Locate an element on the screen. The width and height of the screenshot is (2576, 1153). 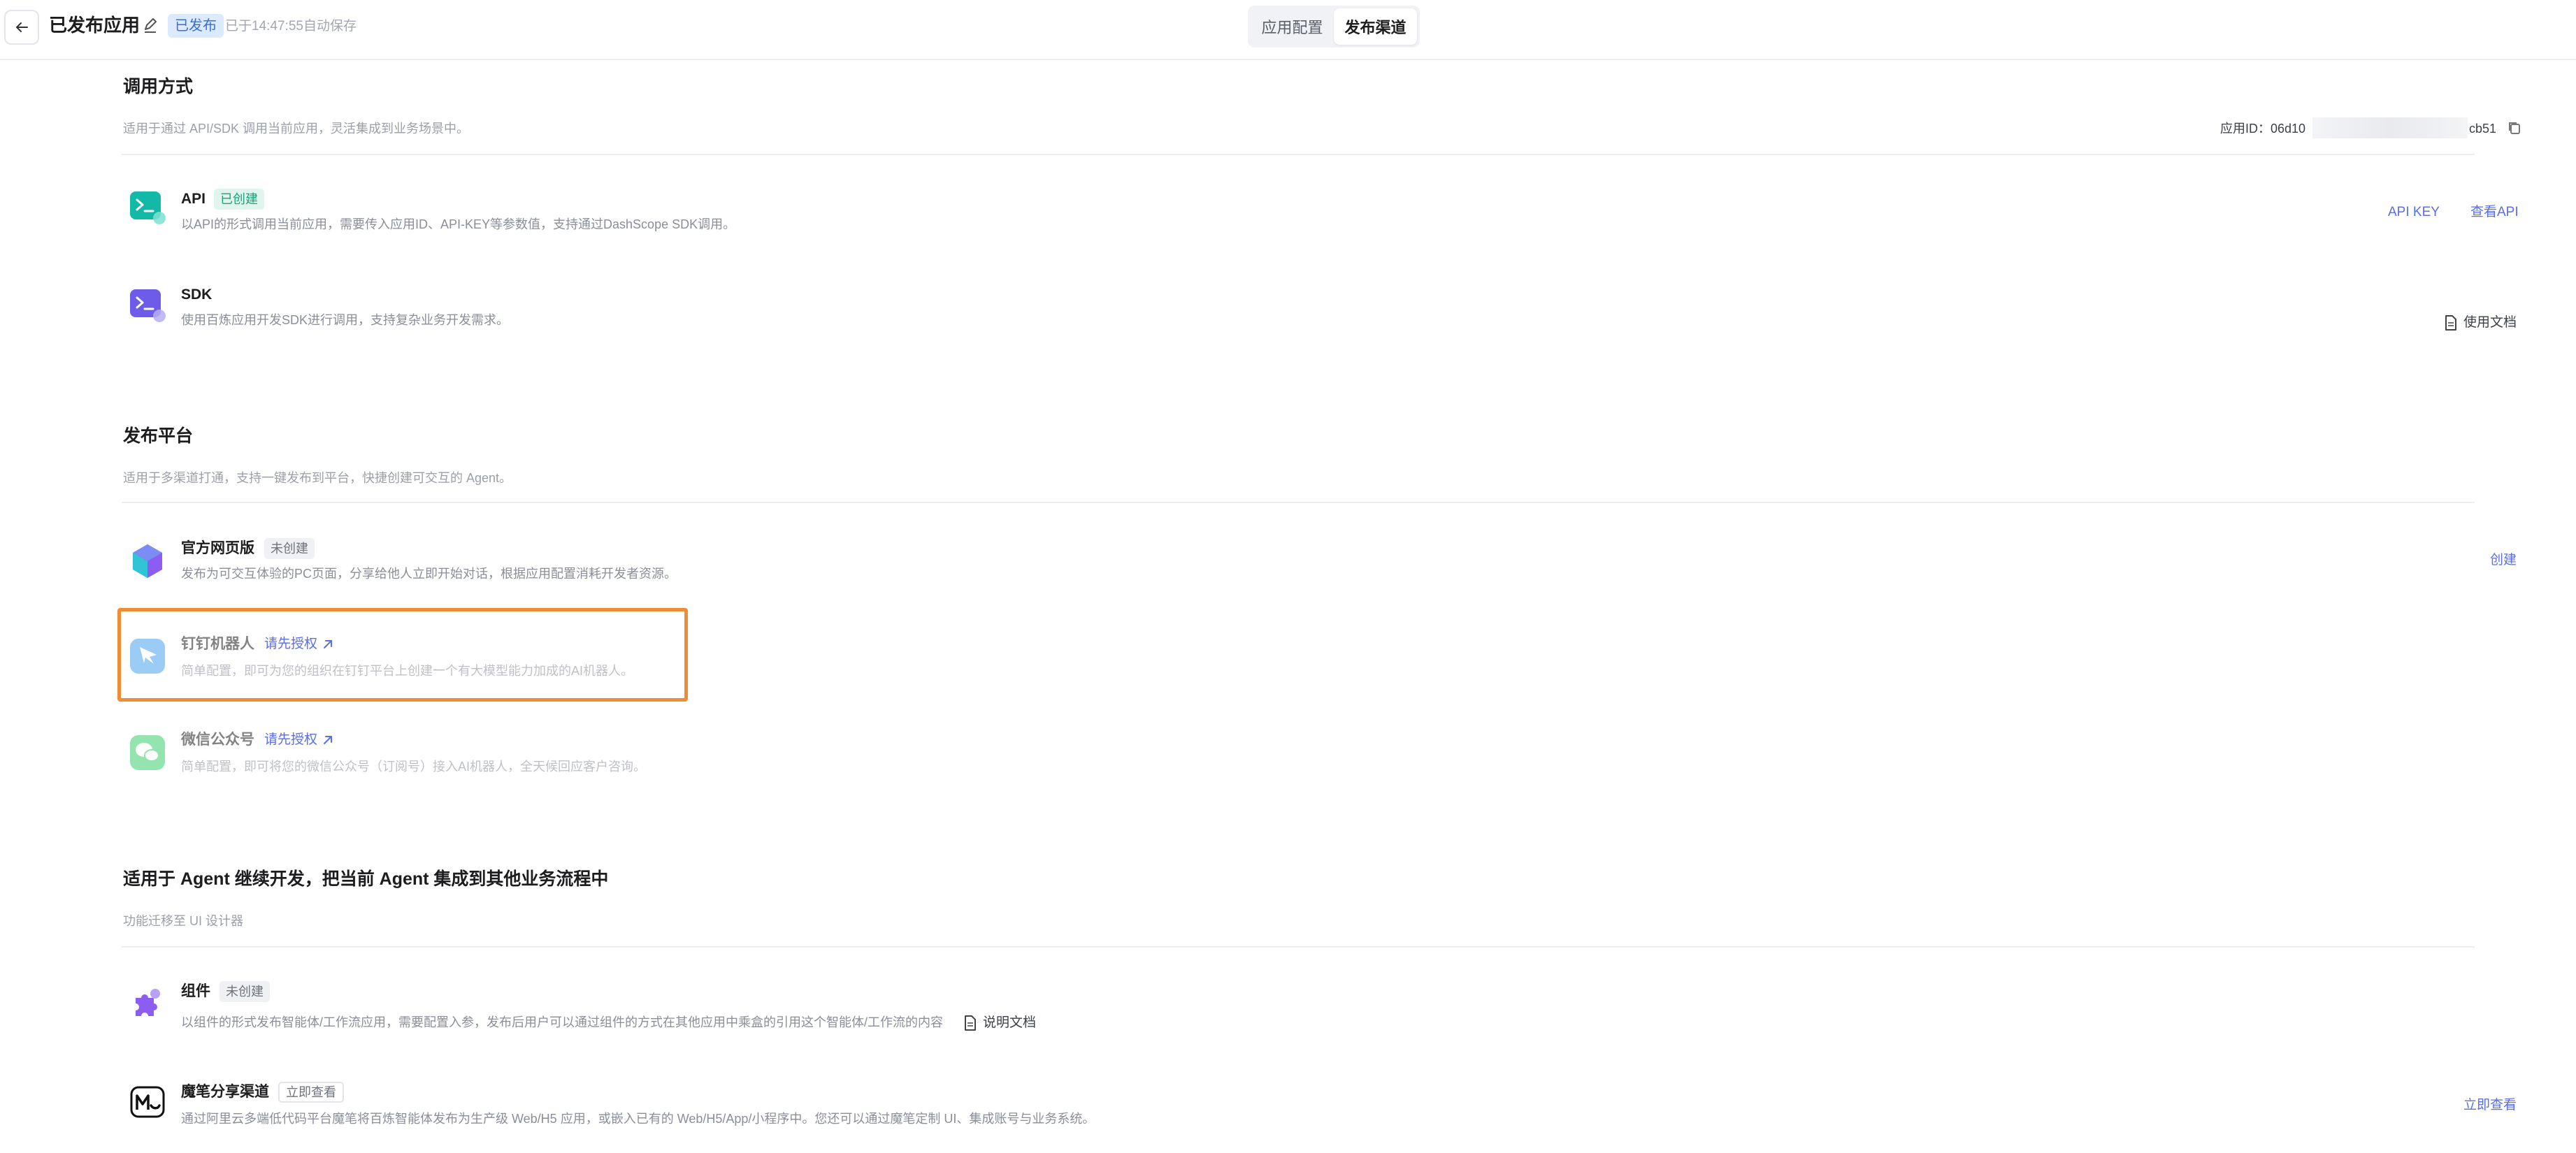
edit-icon is located at coordinates (150, 25).